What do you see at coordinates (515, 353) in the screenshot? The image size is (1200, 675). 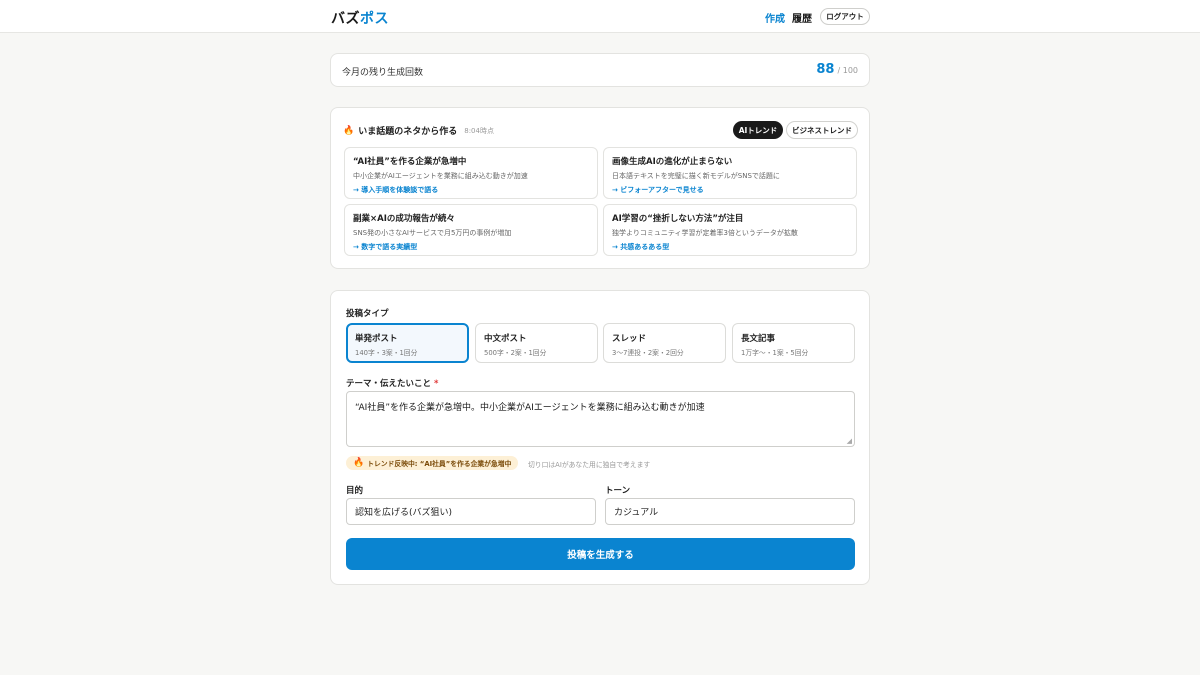 I see `post-type-detail: 500字・2案・1回分` at bounding box center [515, 353].